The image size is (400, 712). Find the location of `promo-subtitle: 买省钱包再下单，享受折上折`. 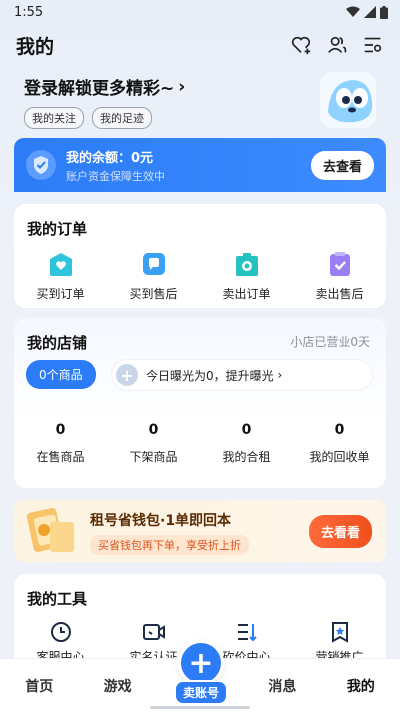

promo-subtitle: 买省钱包再下单，享受折上折 is located at coordinates (169, 545).